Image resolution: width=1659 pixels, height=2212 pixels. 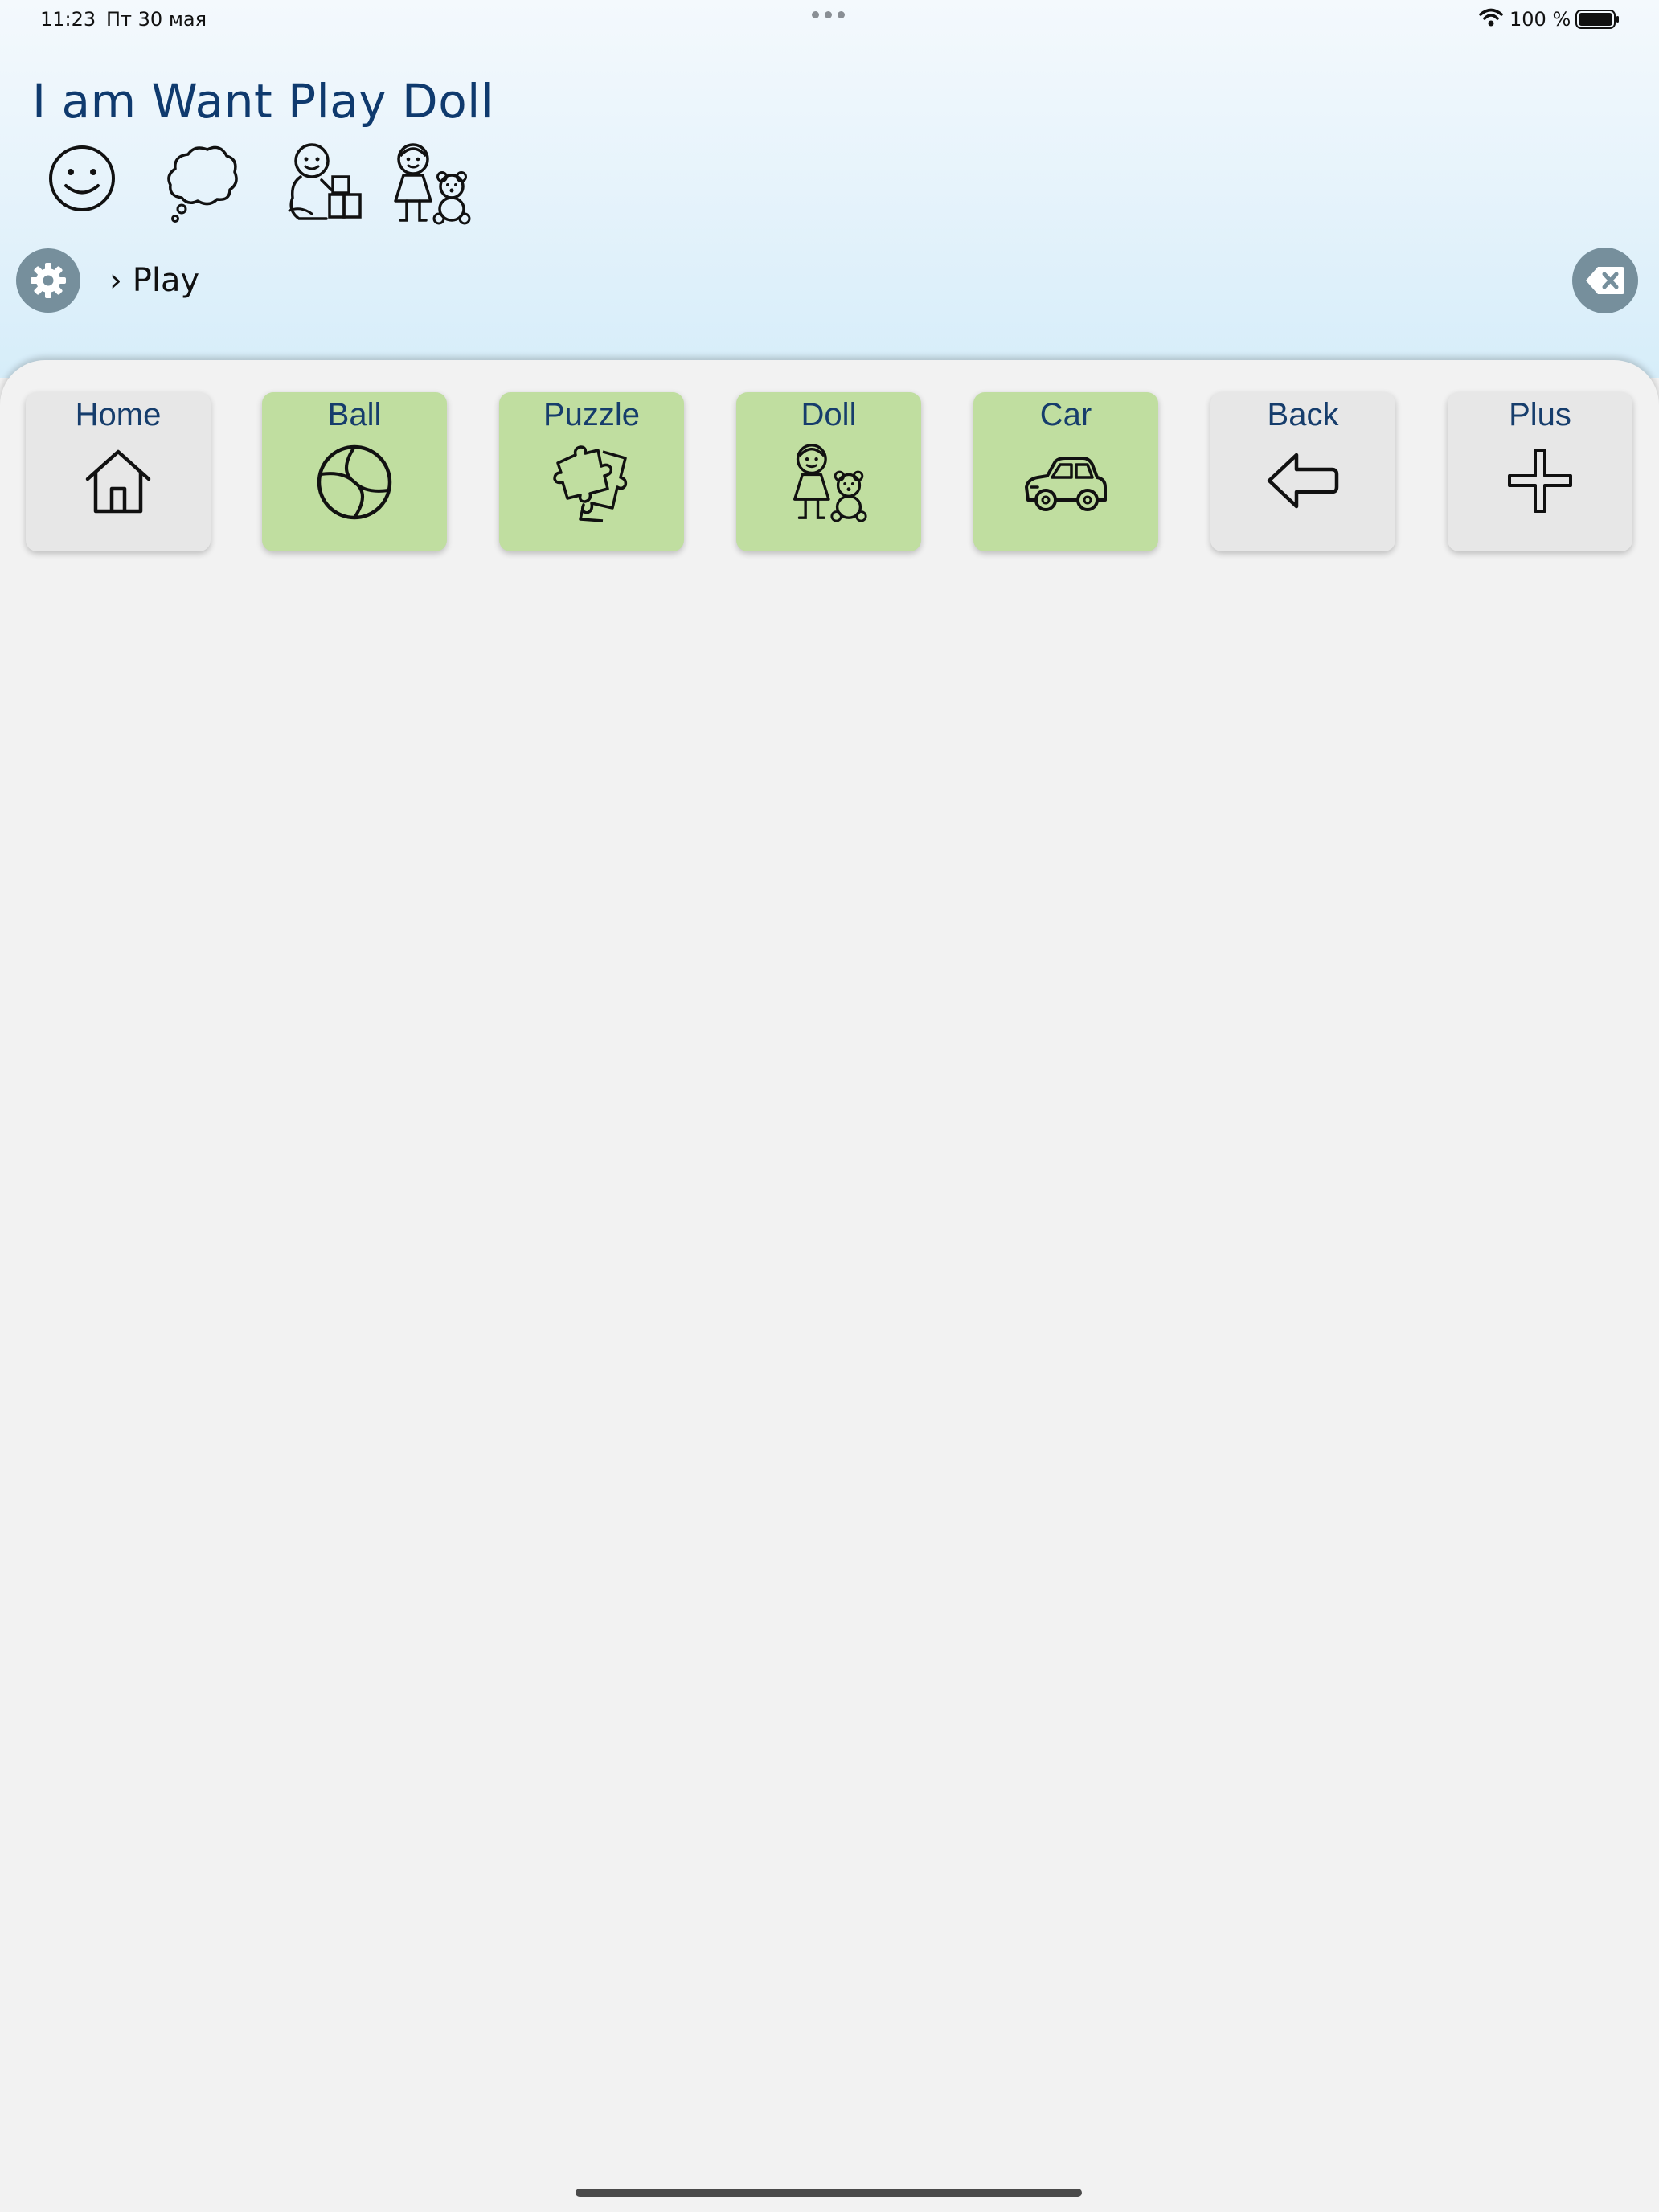 What do you see at coordinates (829, 2193) in the screenshot?
I see `home-indicator` at bounding box center [829, 2193].